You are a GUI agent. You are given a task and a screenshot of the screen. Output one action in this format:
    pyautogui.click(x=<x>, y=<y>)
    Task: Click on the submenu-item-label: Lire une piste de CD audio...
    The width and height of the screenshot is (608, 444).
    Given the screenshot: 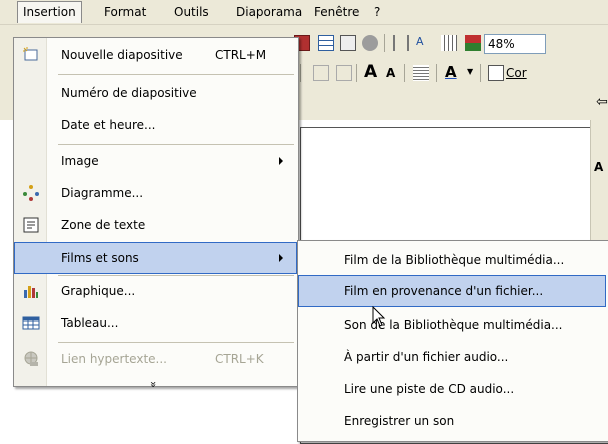 What is the action you would take?
    pyautogui.click(x=429, y=389)
    